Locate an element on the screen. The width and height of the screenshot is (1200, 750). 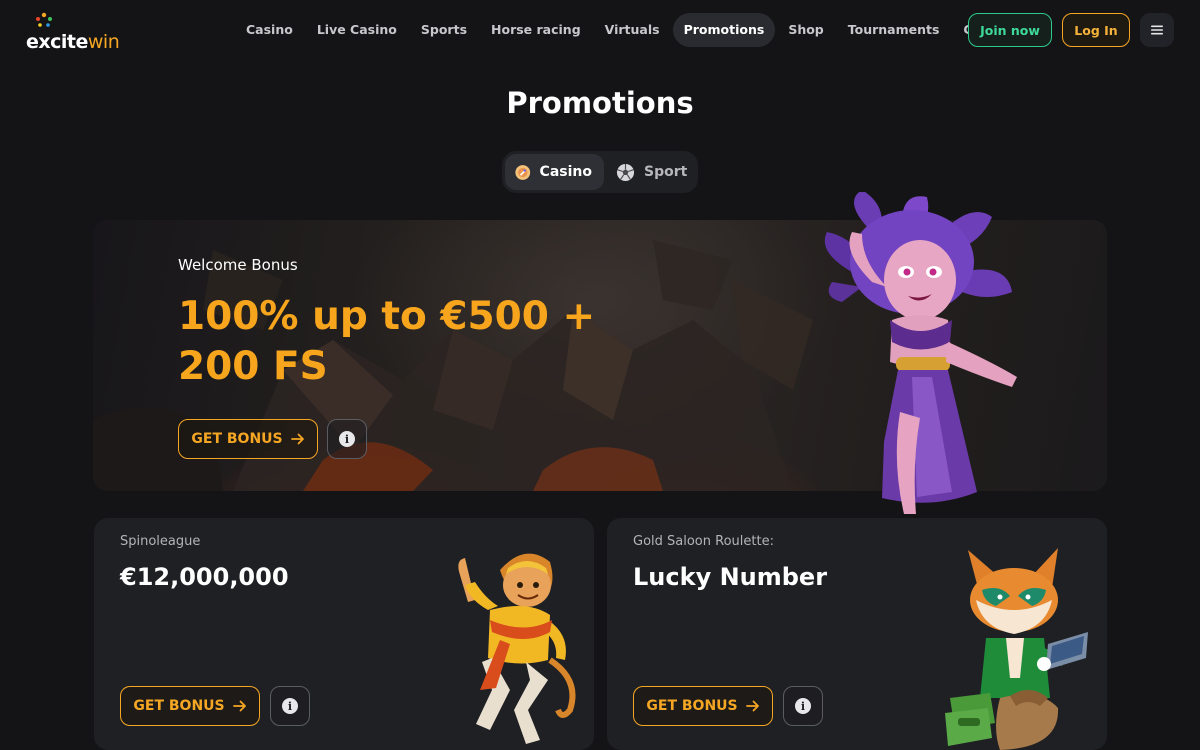
card-title: €12,000,000 is located at coordinates (204, 577).